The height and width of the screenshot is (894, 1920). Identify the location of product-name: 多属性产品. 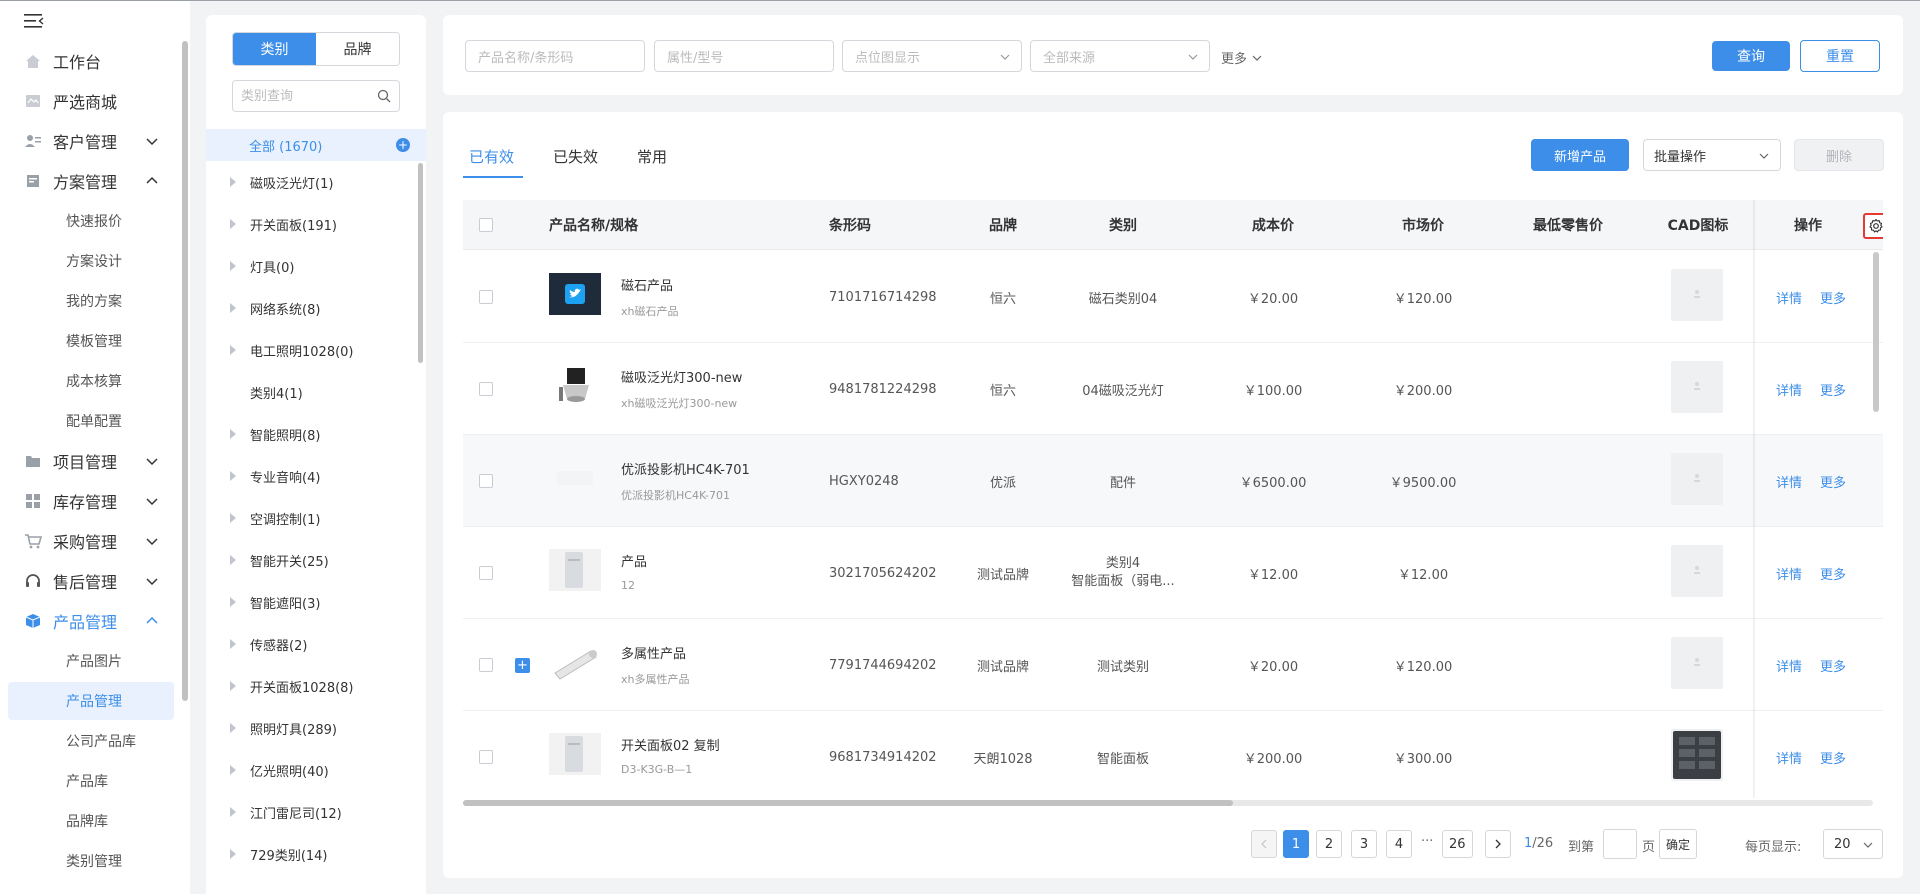
(653, 652).